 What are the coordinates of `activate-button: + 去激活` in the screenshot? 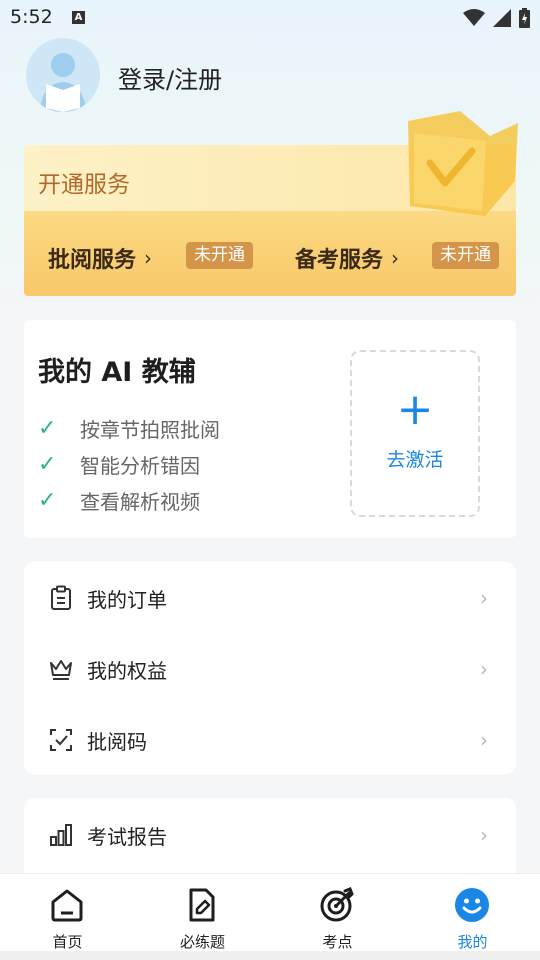 It's located at (415, 433).